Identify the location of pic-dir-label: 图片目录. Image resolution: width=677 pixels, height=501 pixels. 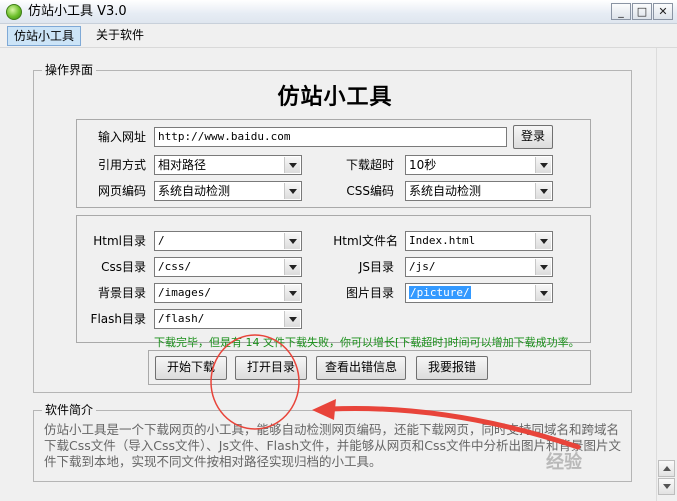
(369, 293).